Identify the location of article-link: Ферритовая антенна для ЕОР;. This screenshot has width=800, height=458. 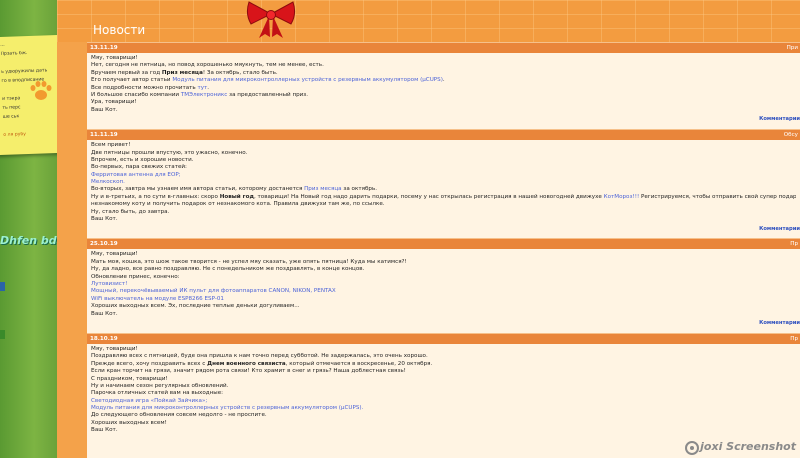
(136, 175).